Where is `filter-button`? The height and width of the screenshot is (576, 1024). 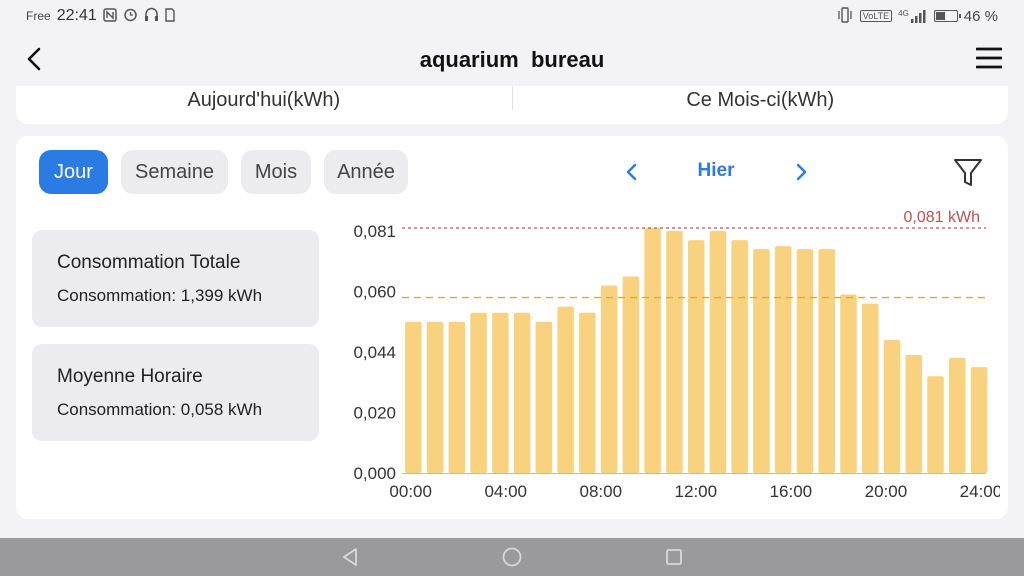
filter-button is located at coordinates (968, 173).